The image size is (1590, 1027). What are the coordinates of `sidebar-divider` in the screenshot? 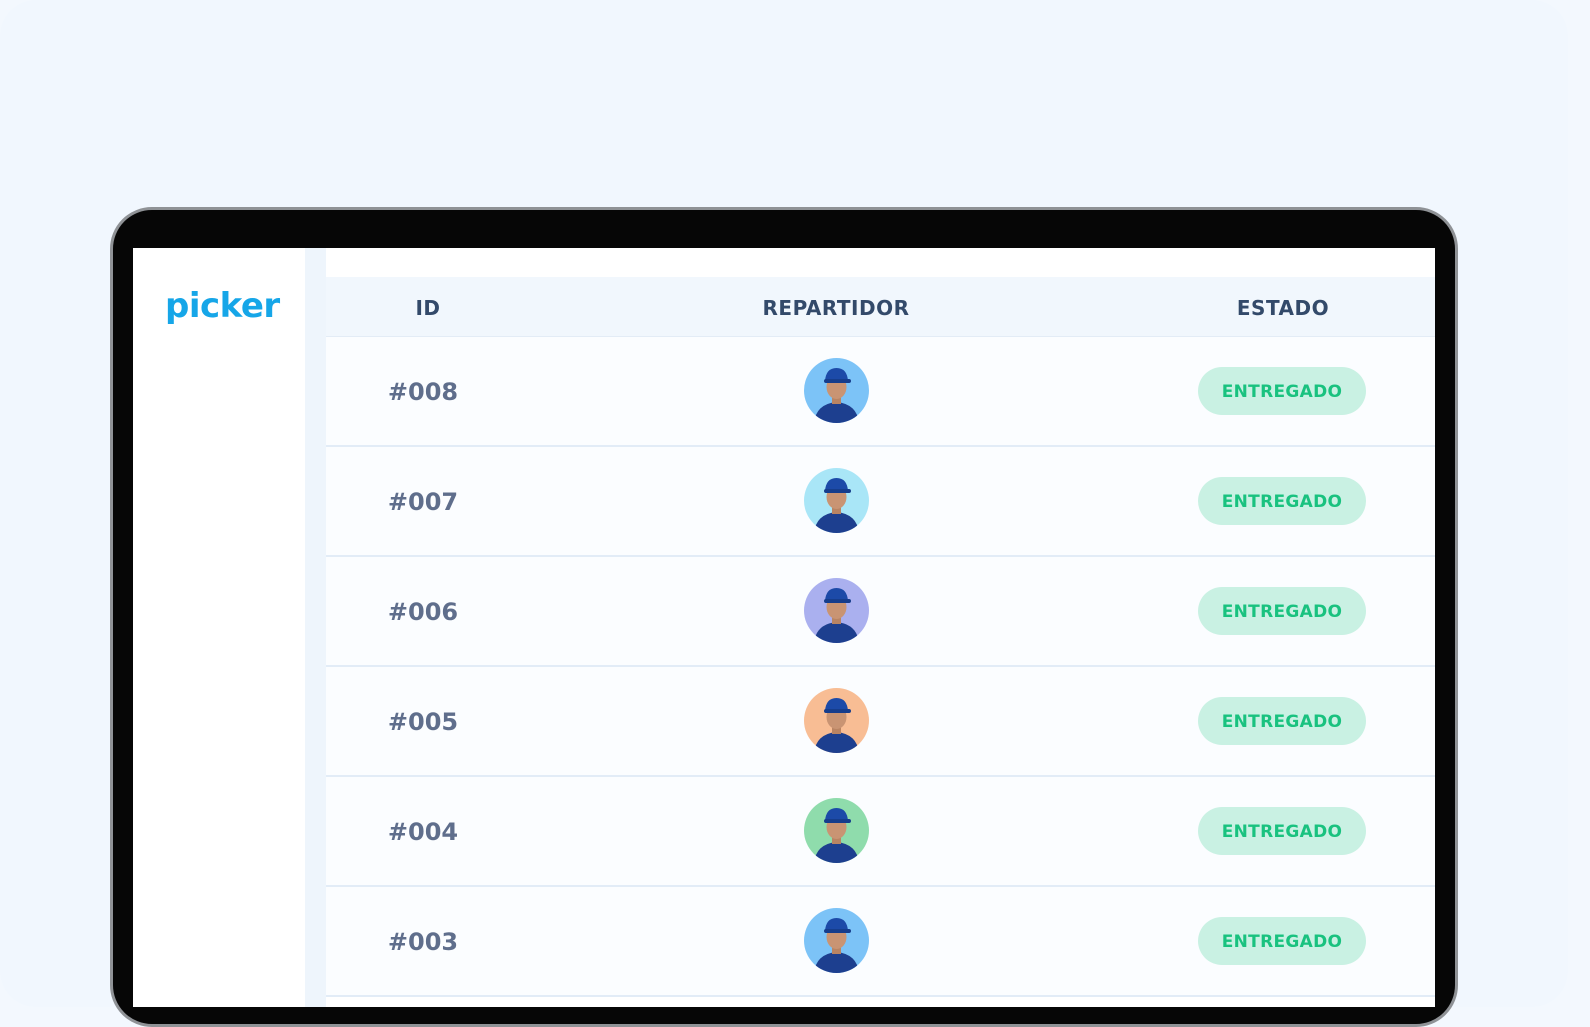 It's located at (315, 627).